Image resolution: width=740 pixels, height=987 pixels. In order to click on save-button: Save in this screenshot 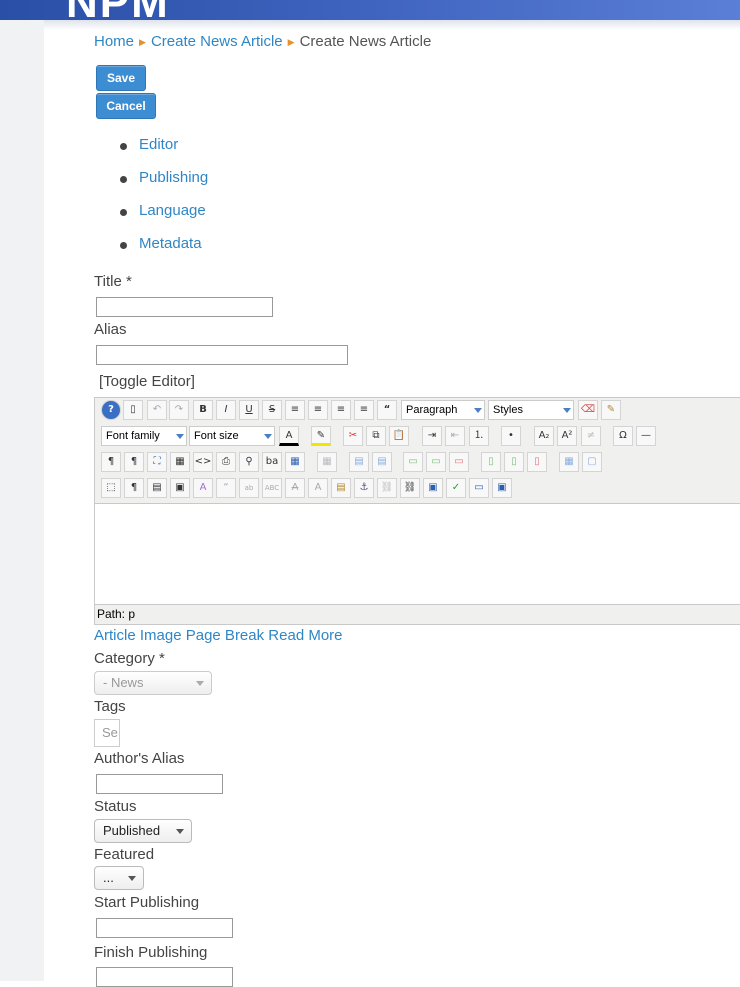, I will do `click(121, 78)`.